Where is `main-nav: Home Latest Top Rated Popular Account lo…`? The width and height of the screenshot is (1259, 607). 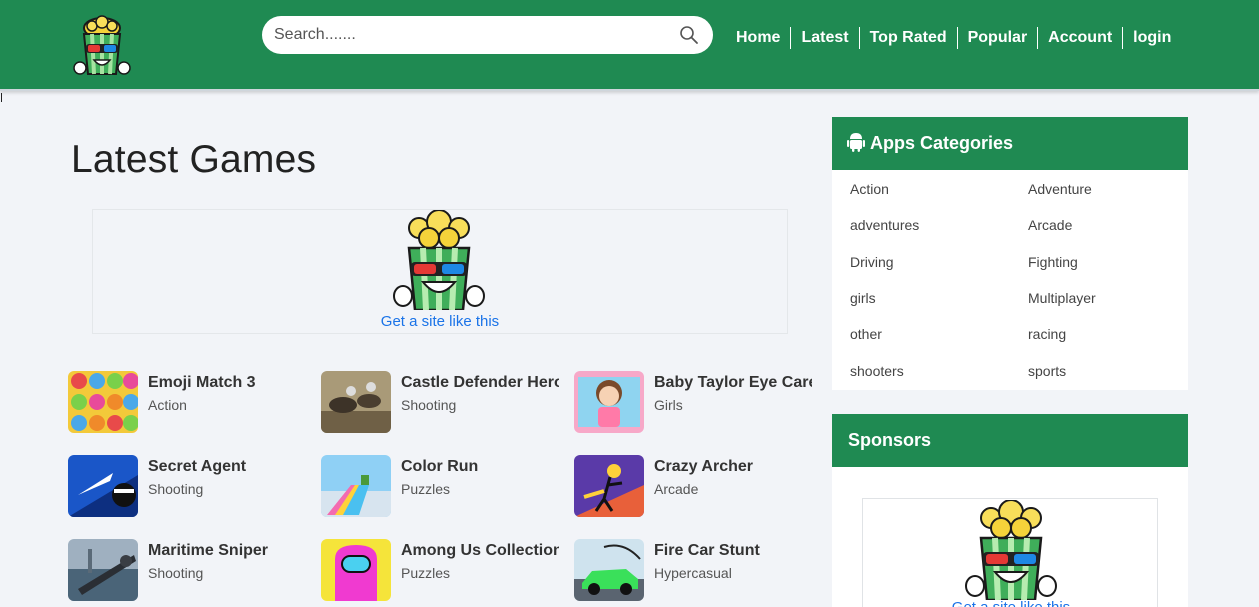 main-nav: Home Latest Top Rated Popular Account lo… is located at coordinates (953, 38).